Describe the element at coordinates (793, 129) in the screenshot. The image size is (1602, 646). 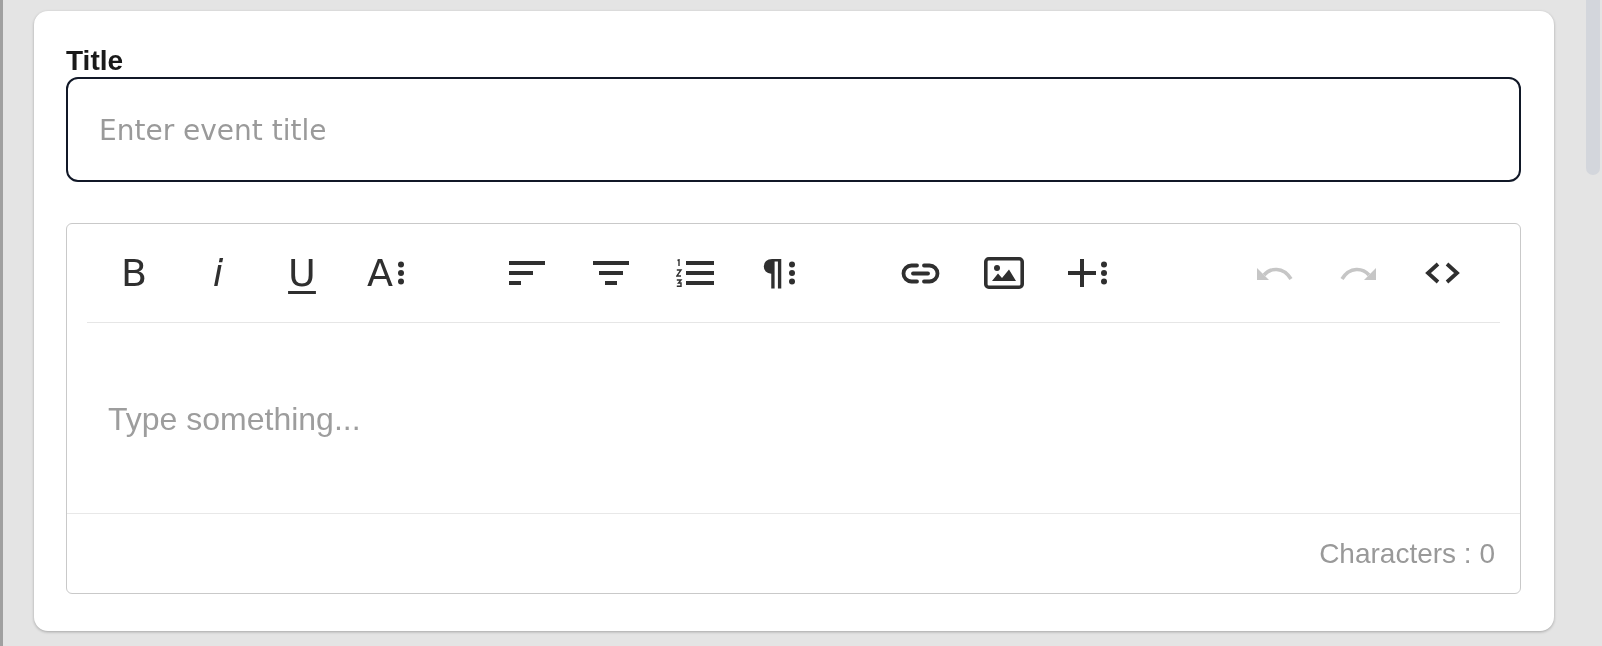
I see `title-input: Enter event title` at that location.